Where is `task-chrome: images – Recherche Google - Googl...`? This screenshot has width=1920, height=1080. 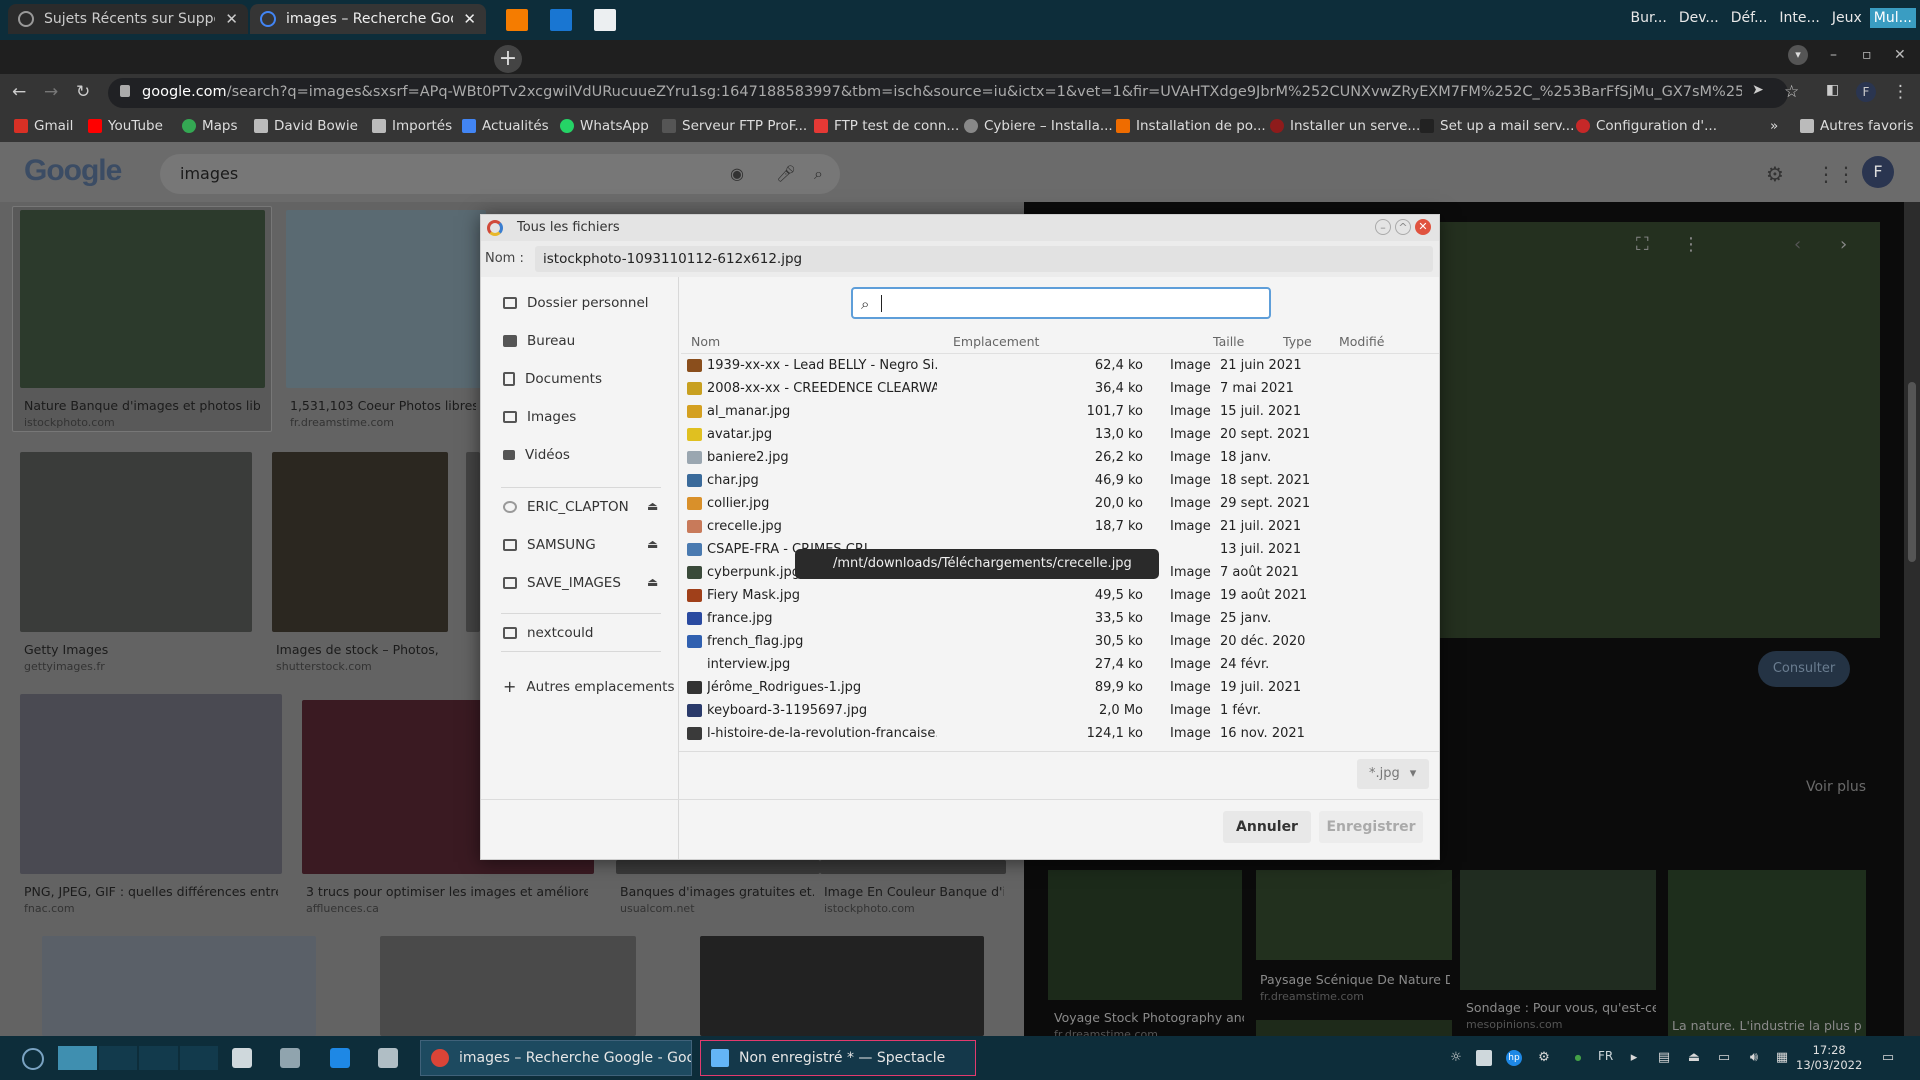
task-chrome: images – Recherche Google - Googl... is located at coordinates (556, 1058).